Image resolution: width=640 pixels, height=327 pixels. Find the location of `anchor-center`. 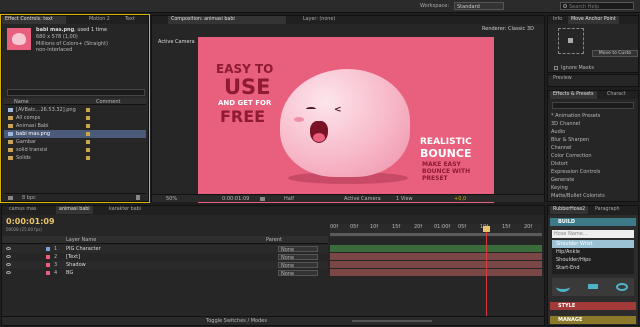

anchor-center is located at coordinates (570, 40).